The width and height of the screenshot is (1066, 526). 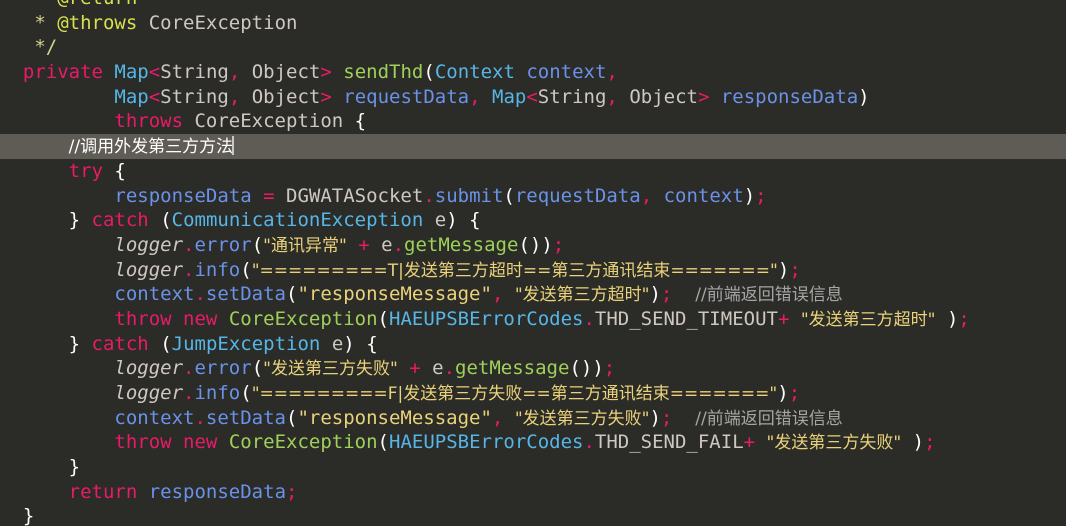 I want to click on code-line: return responseData;, so click(x=533, y=492).